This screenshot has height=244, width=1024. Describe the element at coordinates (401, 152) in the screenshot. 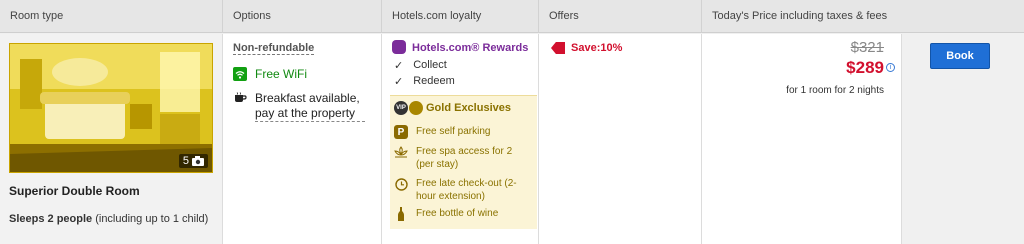

I see `spa-icon` at that location.